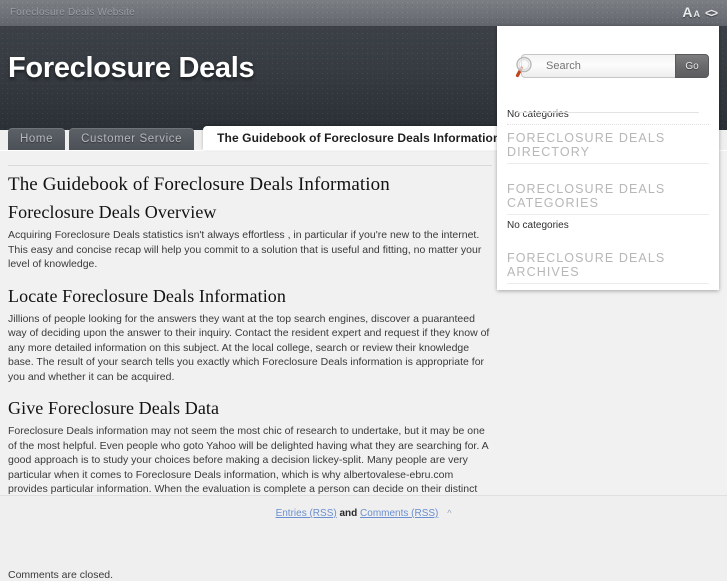 Image resolution: width=727 pixels, height=581 pixels. What do you see at coordinates (363, 13) in the screenshot?
I see `top-utility-bar: Foreclosure Deals Website A A <>` at bounding box center [363, 13].